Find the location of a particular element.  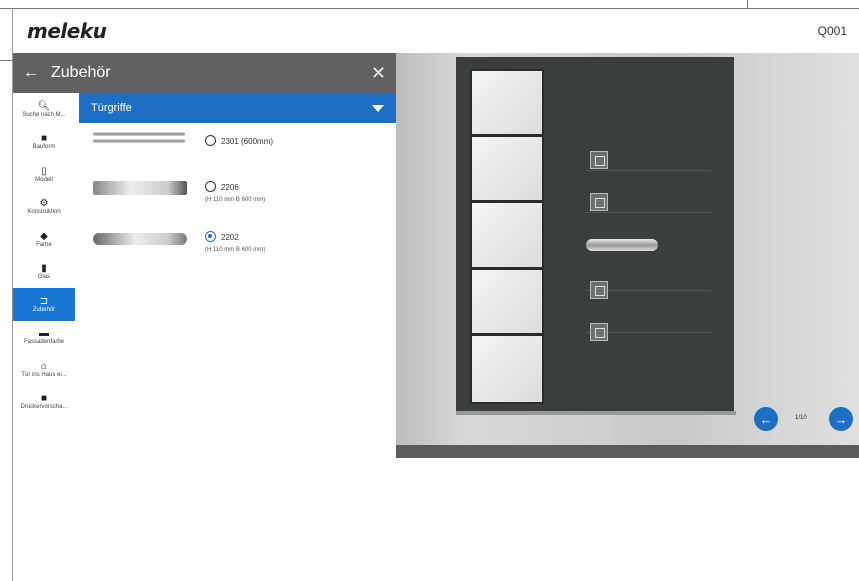

option-label: 2301 (600mm) is located at coordinates (247, 141).